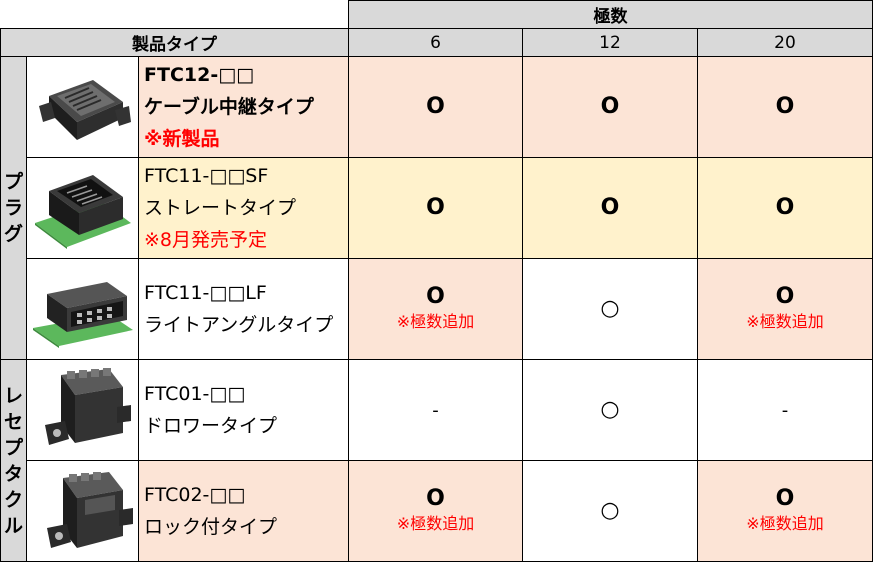 Image resolution: width=874 pixels, height=565 pixels. I want to click on pole-count-header: 20, so click(785, 42).